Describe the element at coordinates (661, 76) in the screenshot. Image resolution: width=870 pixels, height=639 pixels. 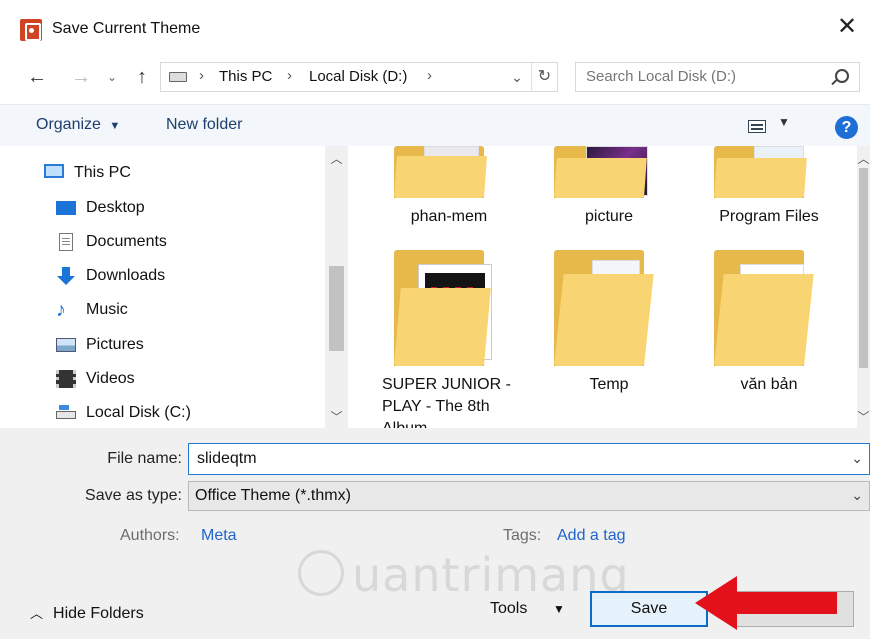
I see `search-input: Search Local Disk (D:)` at that location.